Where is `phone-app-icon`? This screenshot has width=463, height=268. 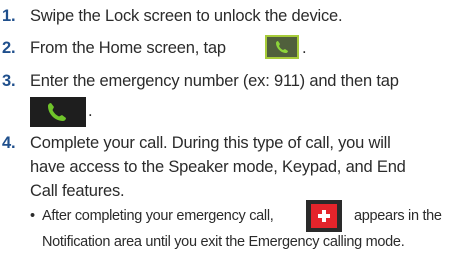
phone-app-icon is located at coordinates (282, 47).